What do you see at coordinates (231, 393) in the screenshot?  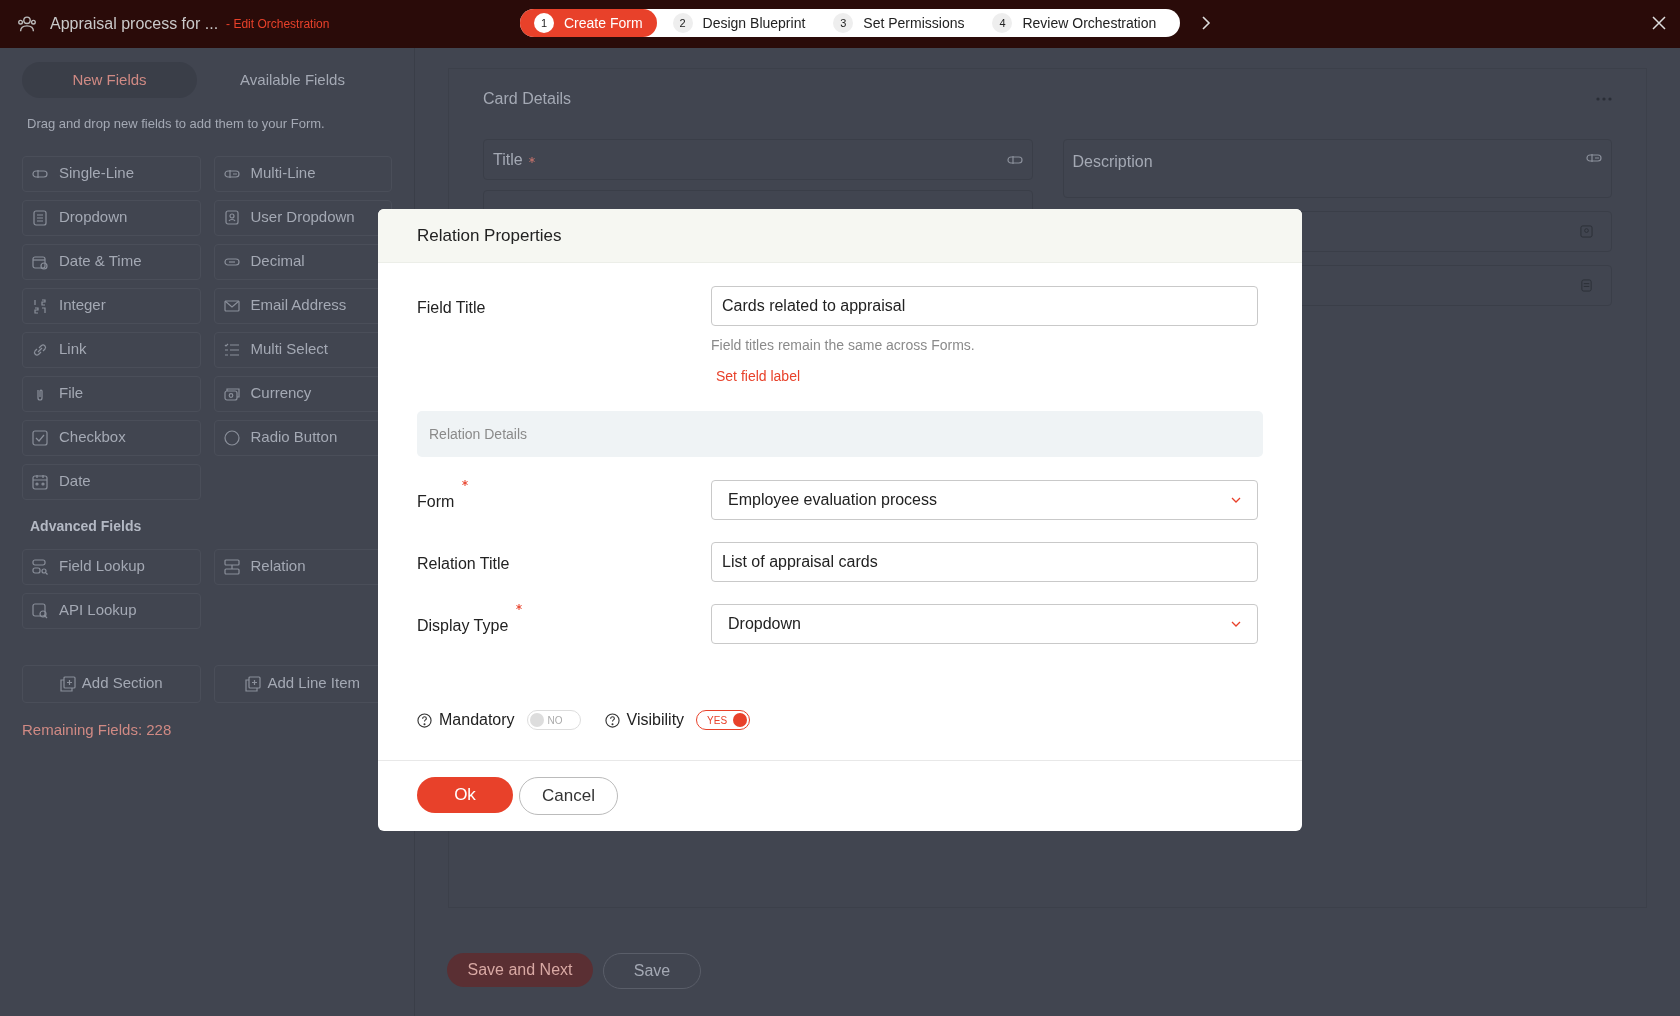 I see `banknote-icon` at bounding box center [231, 393].